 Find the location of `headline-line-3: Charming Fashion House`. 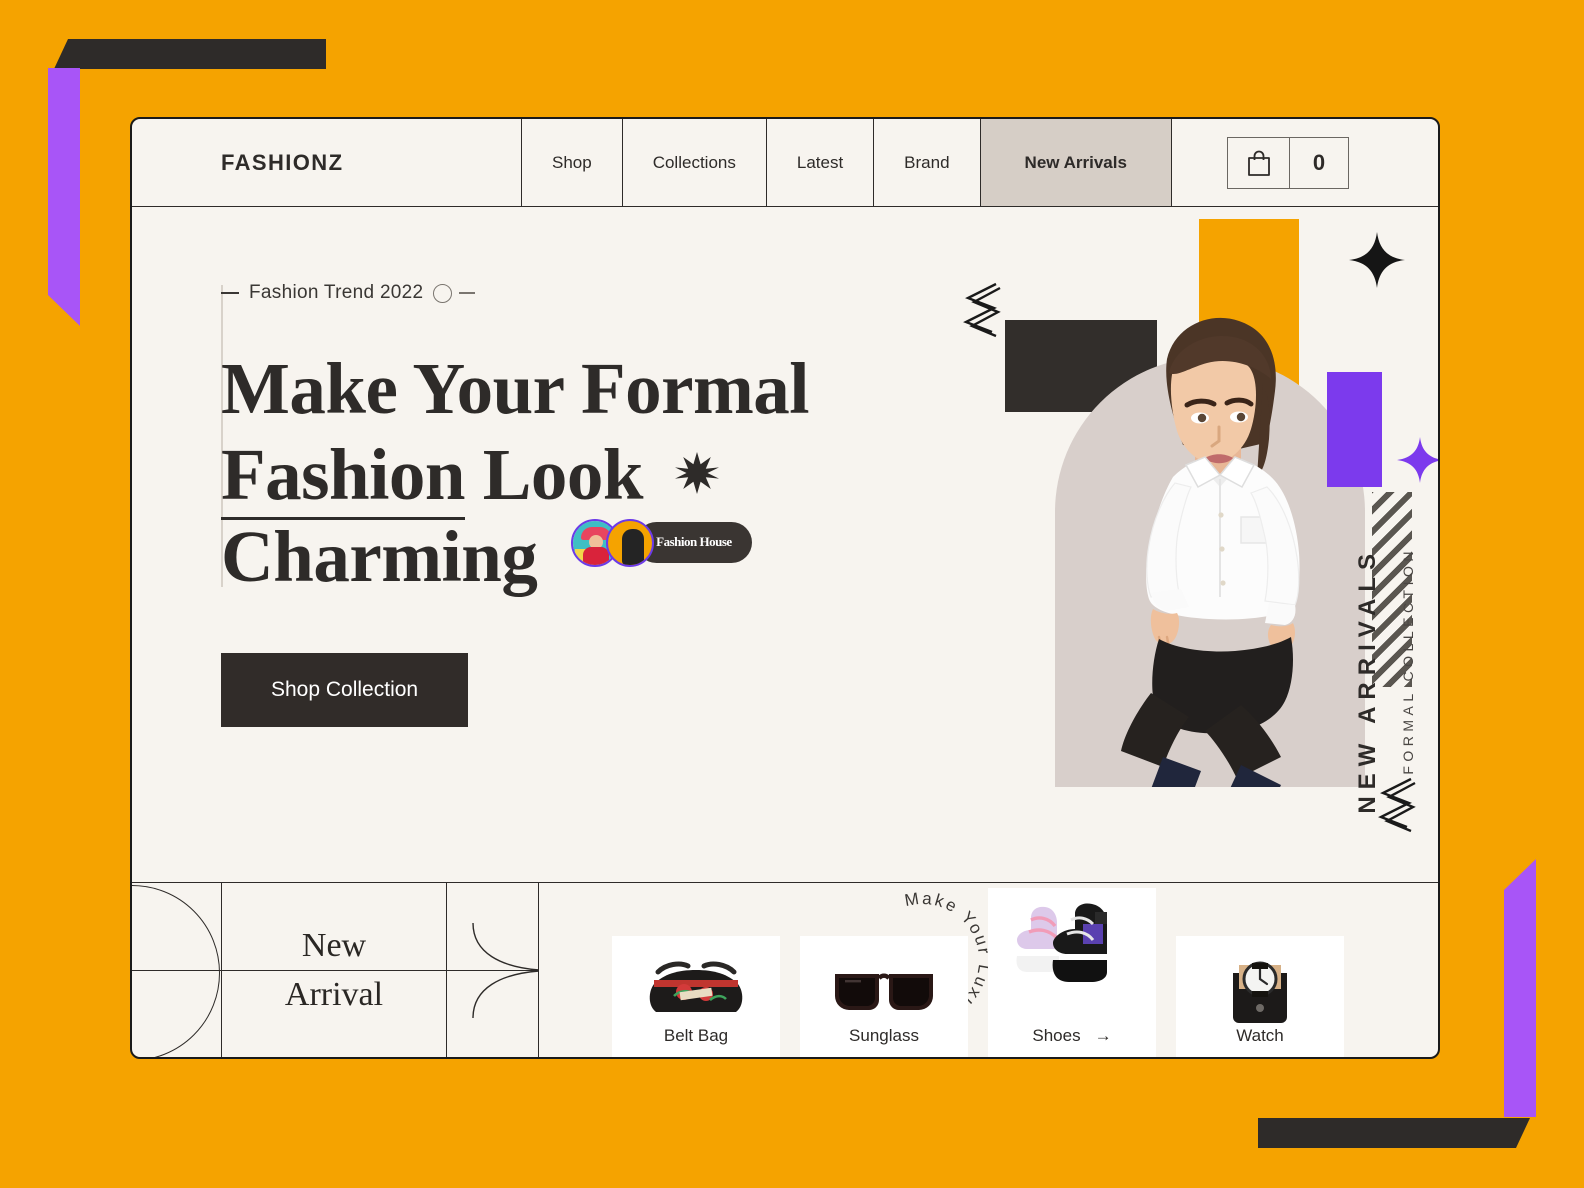

headline-line-3: Charming Fashion House is located at coordinates (541, 557).